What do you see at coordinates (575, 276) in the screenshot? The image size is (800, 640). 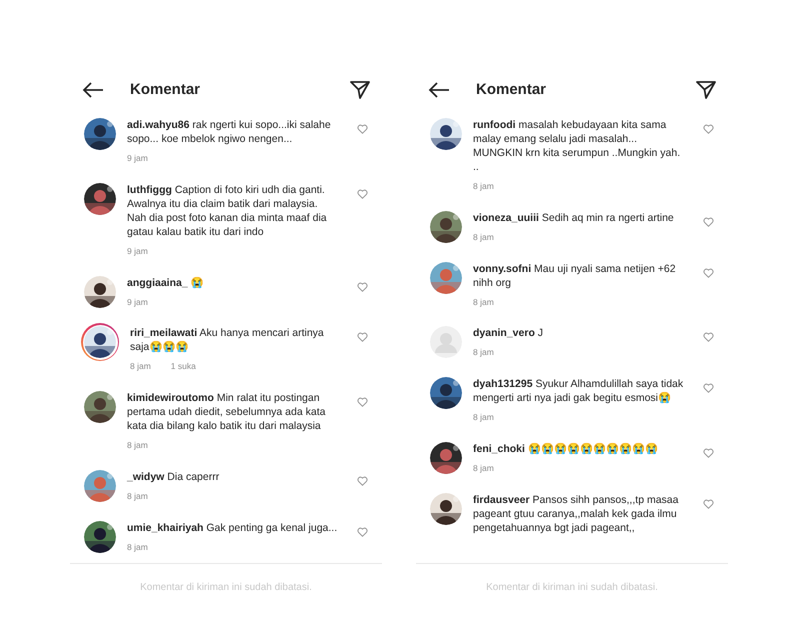 I see `comment-text: vonny.sofni Mau uji nyali sama netijen +62 nihh org` at bounding box center [575, 276].